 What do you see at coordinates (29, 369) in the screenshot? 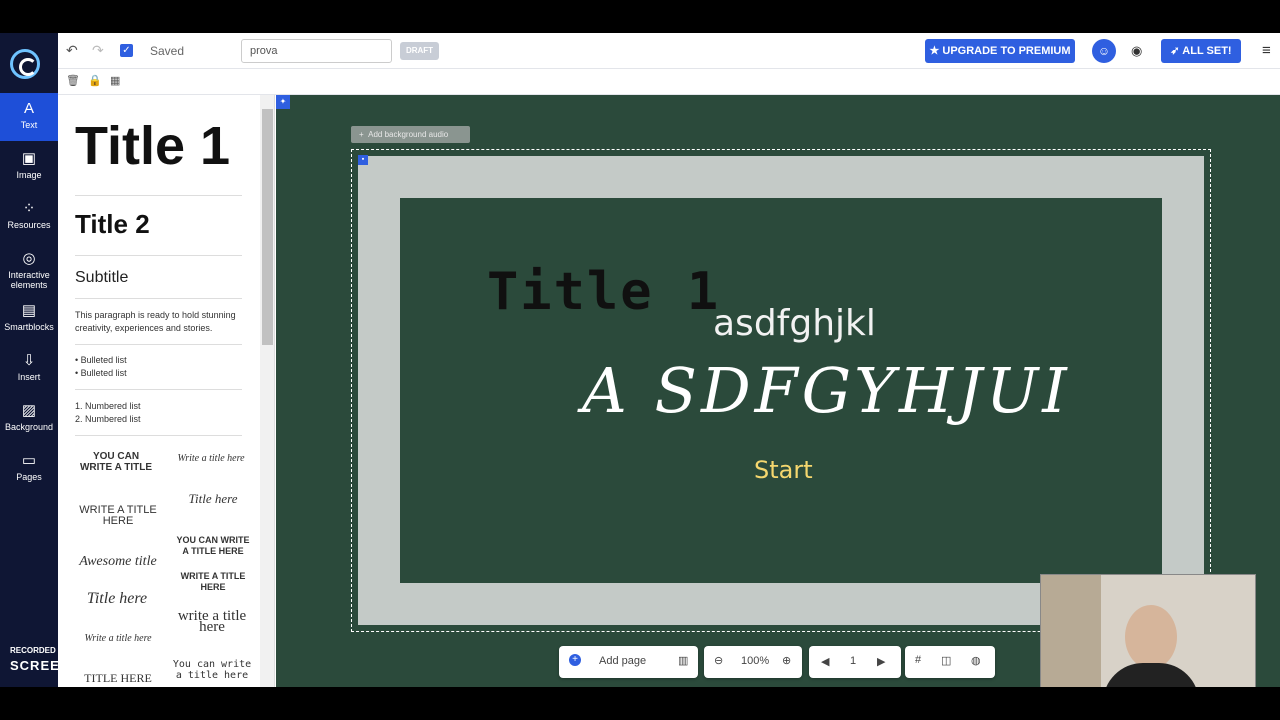
I see `rail-item-insert: ⇩ Insert` at bounding box center [29, 369].